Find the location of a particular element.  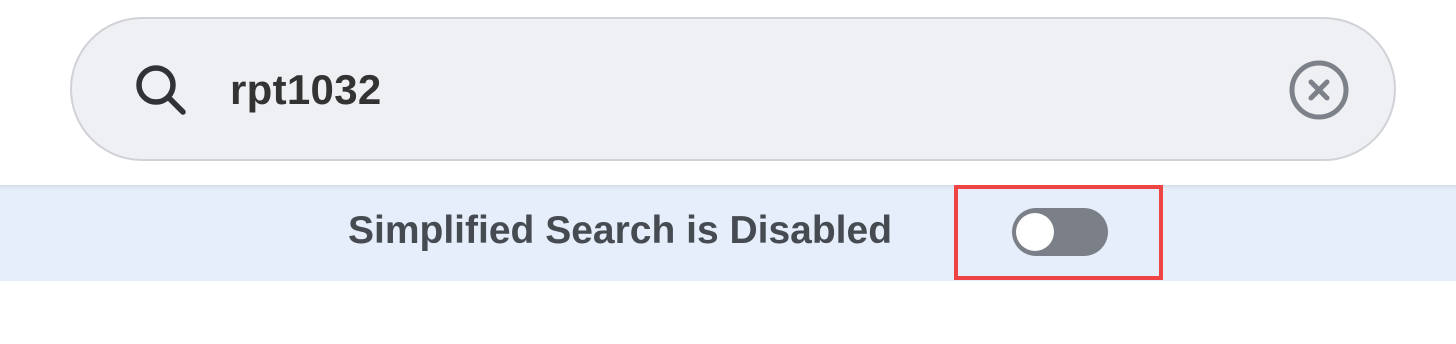

search-icon is located at coordinates (161, 90).